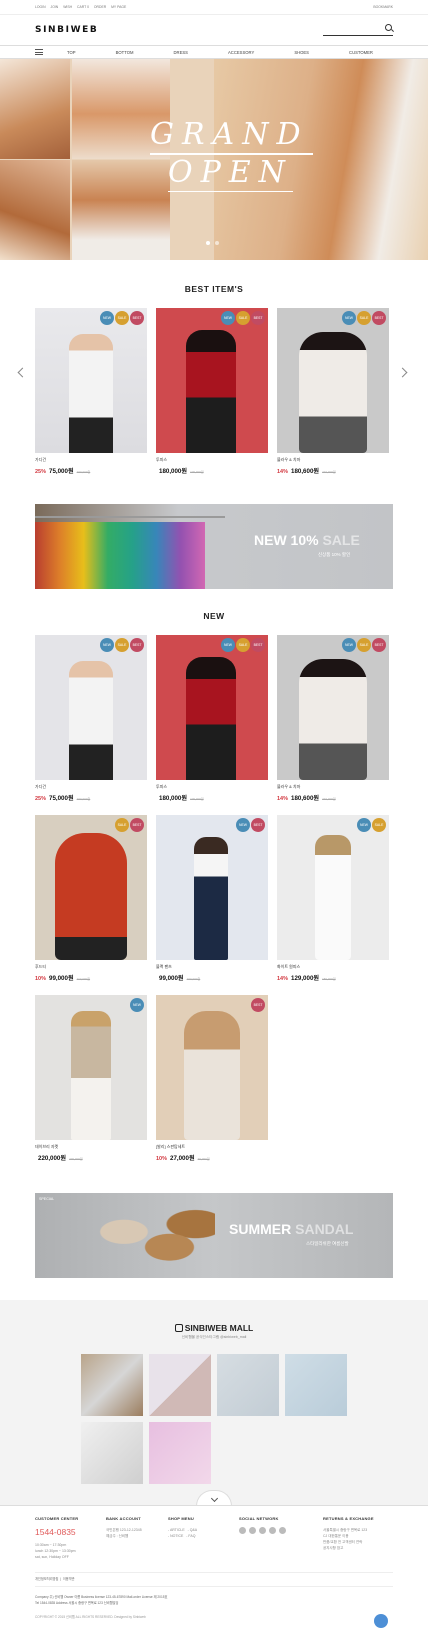  I want to click on wish-link: WISH, so click(67, 7).